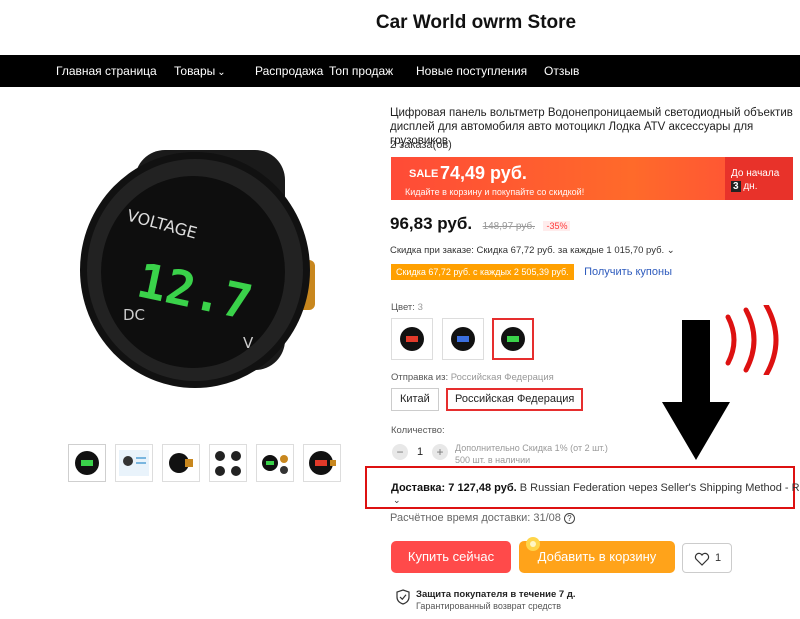  What do you see at coordinates (134, 315) in the screenshot?
I see `display-dc-label: DC` at bounding box center [134, 315].